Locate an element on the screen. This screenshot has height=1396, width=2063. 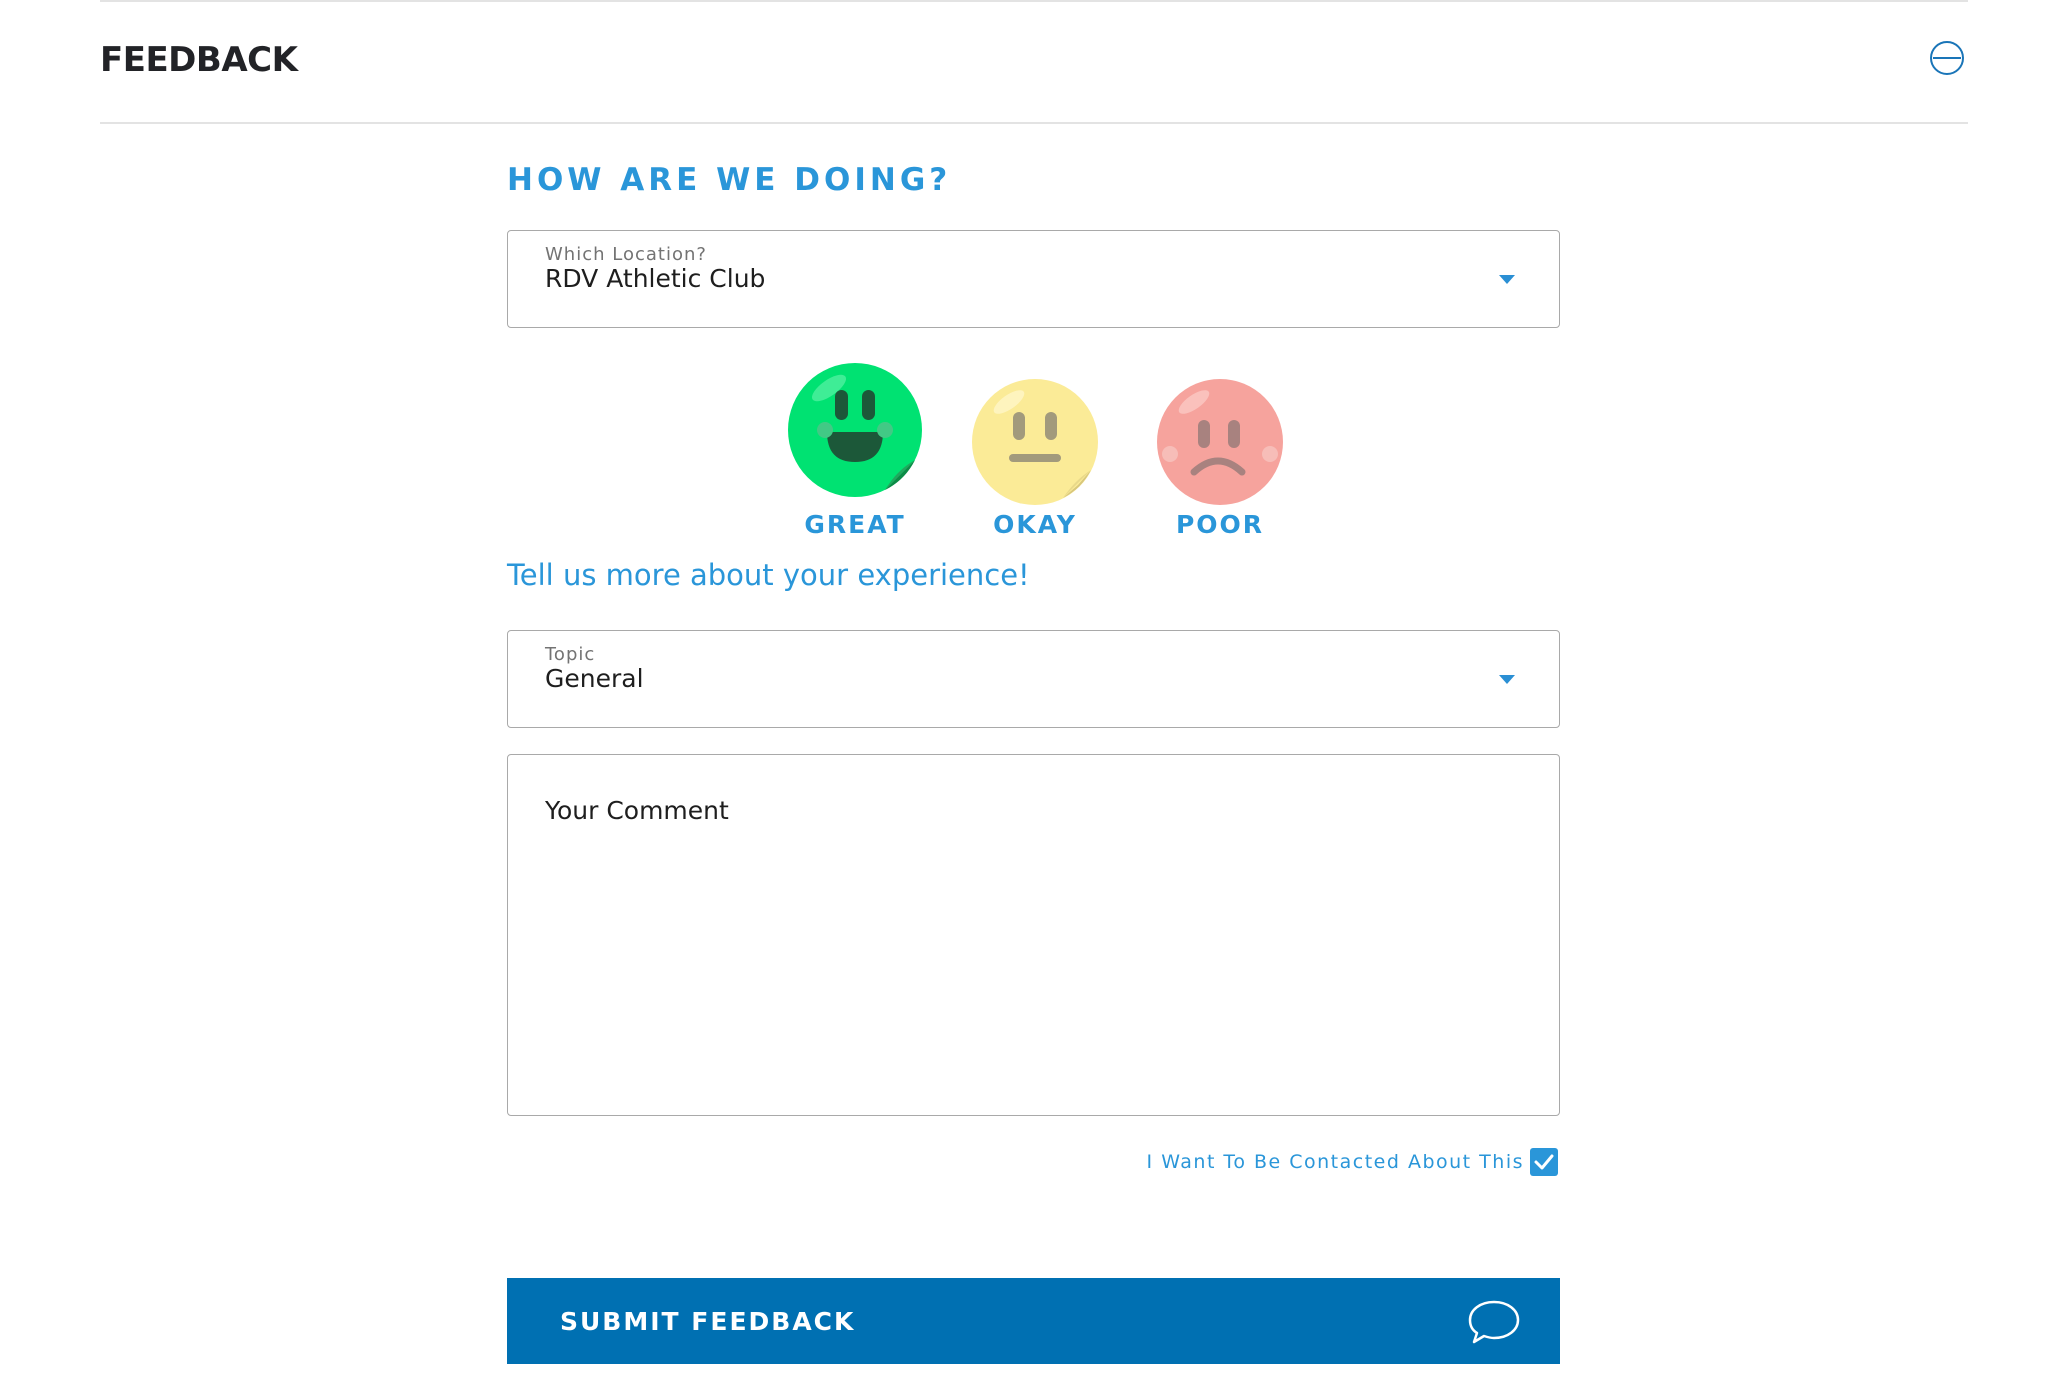
topic-select-value: General is located at coordinates (594, 678).